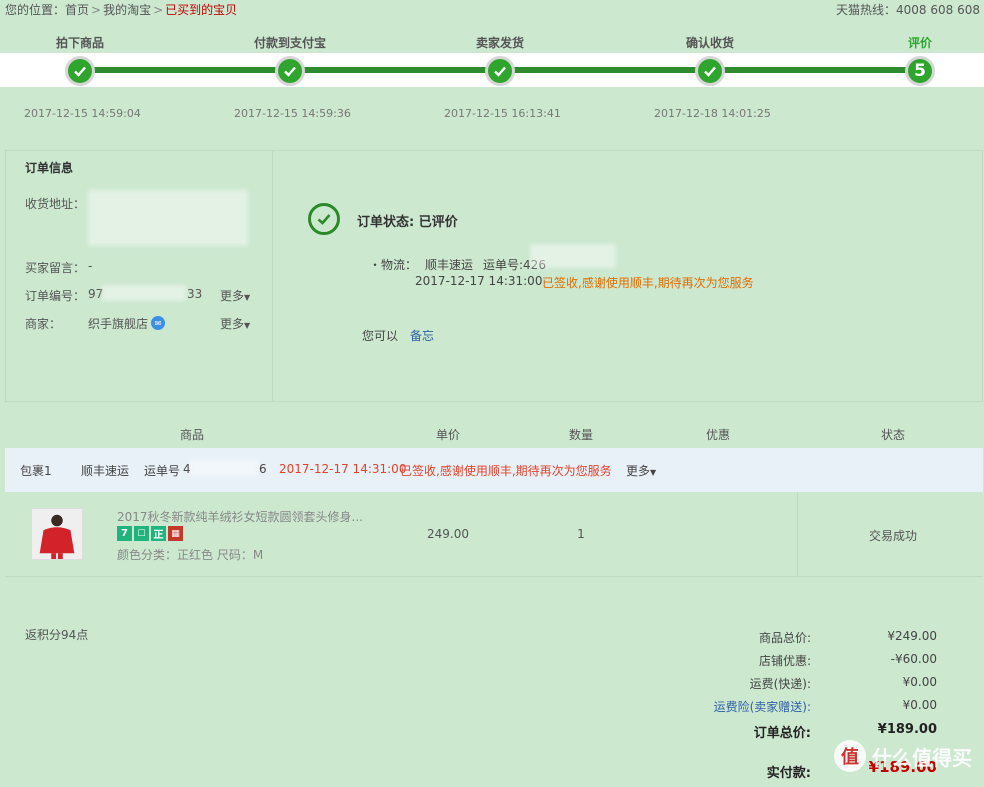  What do you see at coordinates (158, 533) in the screenshot?
I see `genuine-icon: 正` at bounding box center [158, 533].